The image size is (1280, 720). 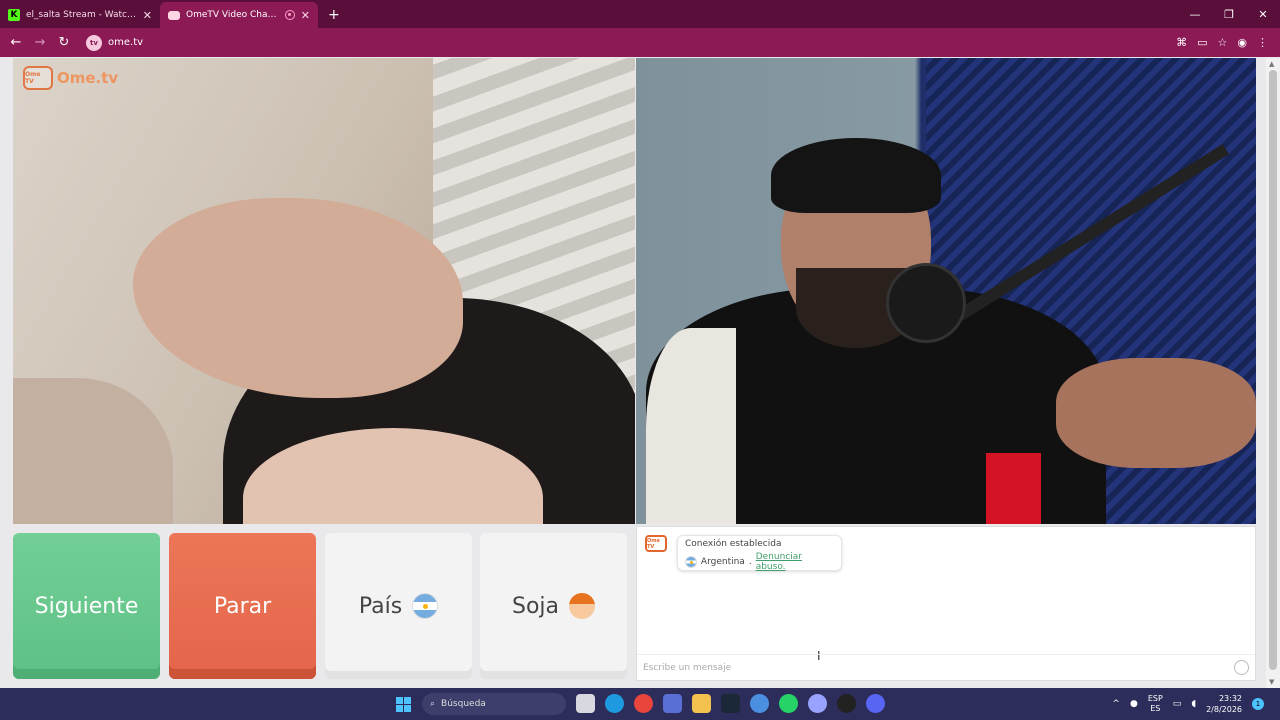 What do you see at coordinates (846, 703) in the screenshot?
I see `obs-icon` at bounding box center [846, 703].